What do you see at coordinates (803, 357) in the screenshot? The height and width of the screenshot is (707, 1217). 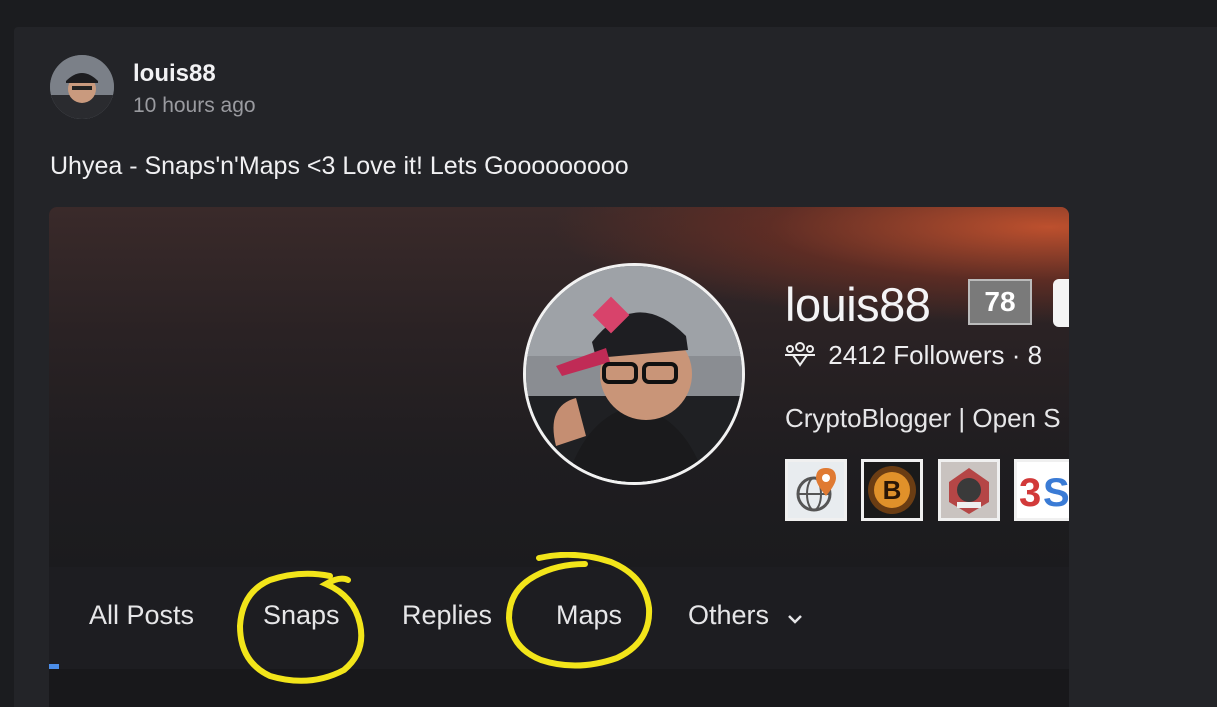 I see `followers-icon` at bounding box center [803, 357].